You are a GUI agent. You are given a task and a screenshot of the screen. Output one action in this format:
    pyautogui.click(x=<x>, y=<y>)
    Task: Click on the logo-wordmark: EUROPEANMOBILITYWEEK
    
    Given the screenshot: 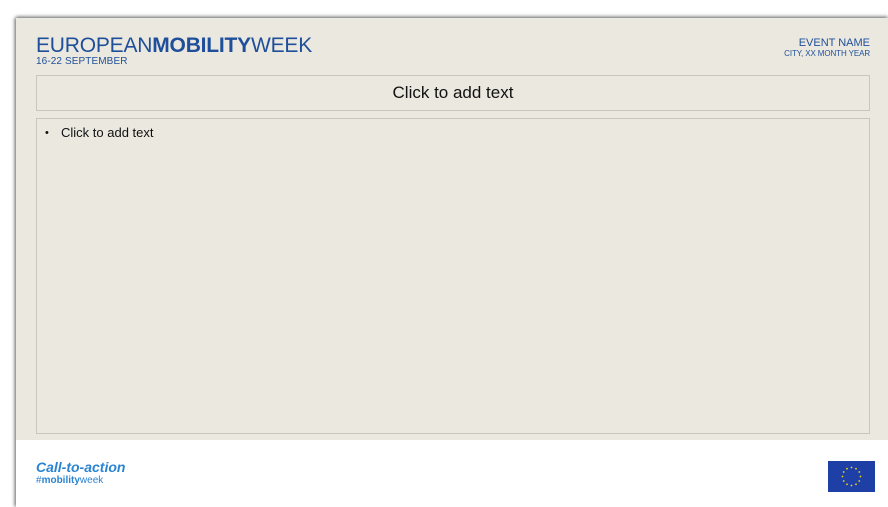 What is the action you would take?
    pyautogui.click(x=174, y=45)
    